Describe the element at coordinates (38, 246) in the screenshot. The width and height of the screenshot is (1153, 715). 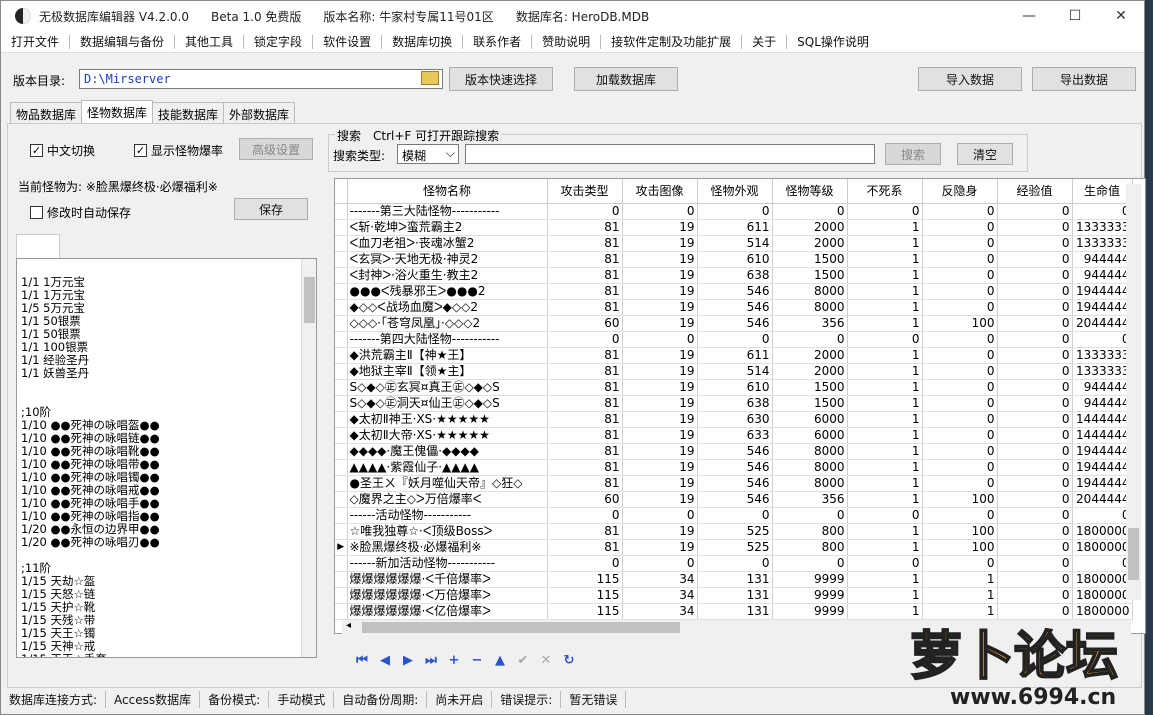
I see `drops-tab` at that location.